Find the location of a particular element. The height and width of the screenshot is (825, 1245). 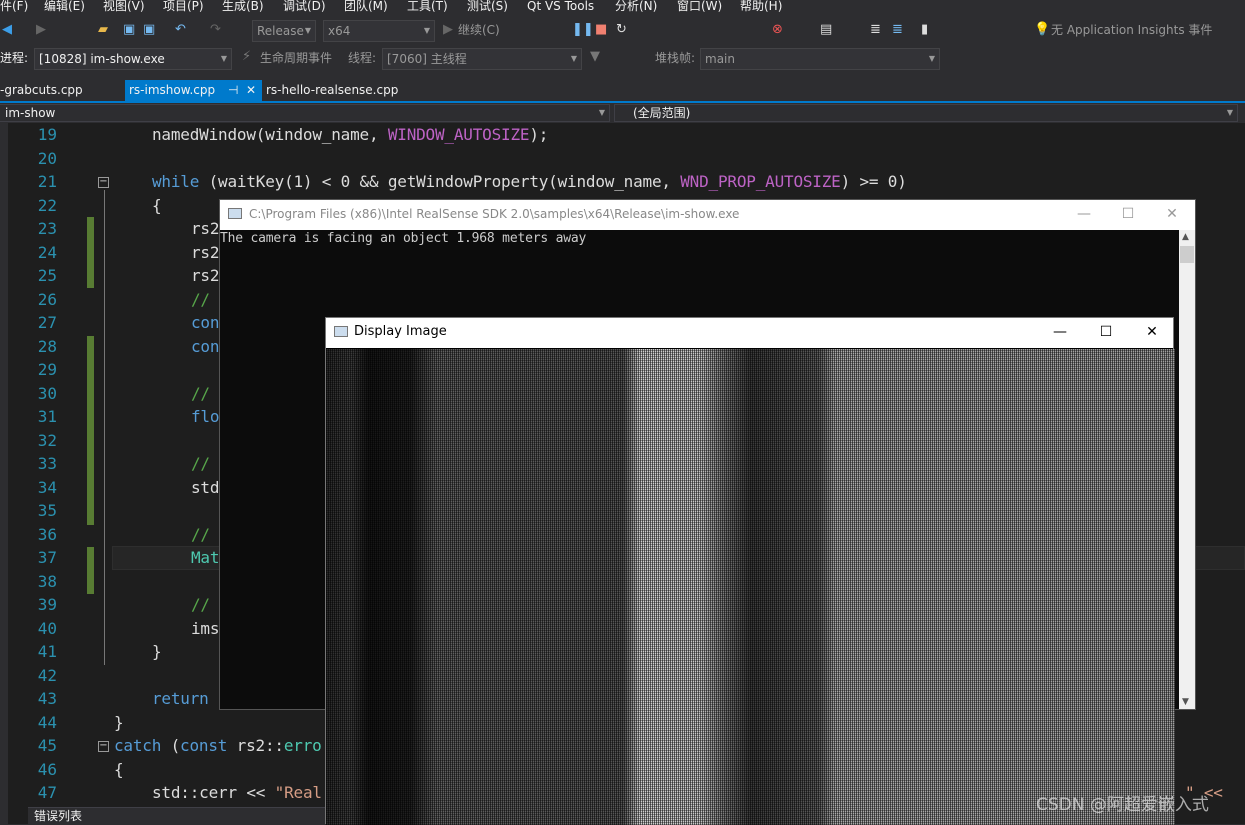

code-line-36: // is located at coordinates (200, 534).